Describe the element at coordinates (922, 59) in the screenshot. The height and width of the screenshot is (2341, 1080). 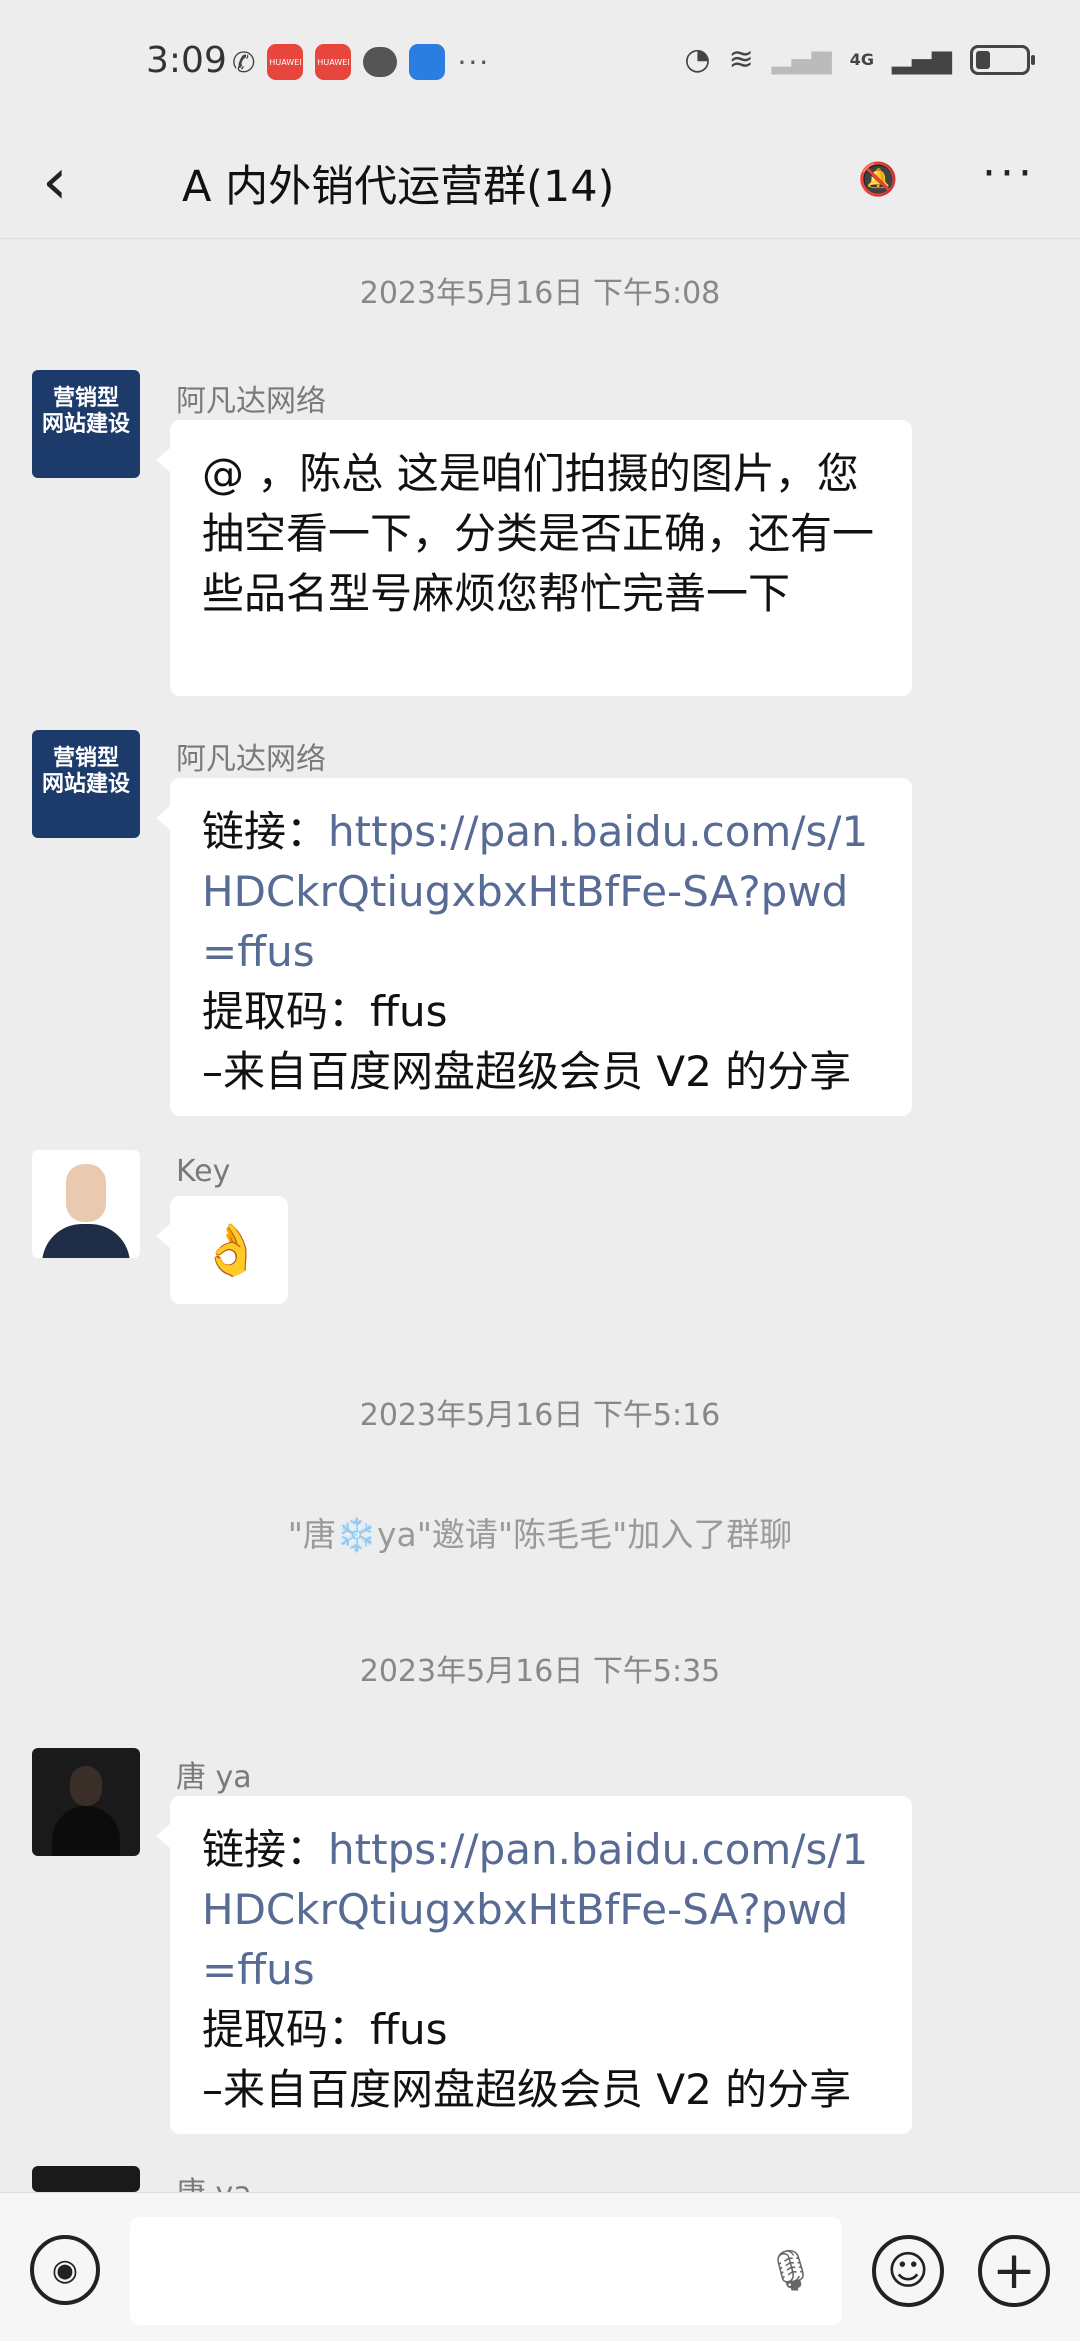
I see `signal-icon-2: ▂▄▆` at that location.